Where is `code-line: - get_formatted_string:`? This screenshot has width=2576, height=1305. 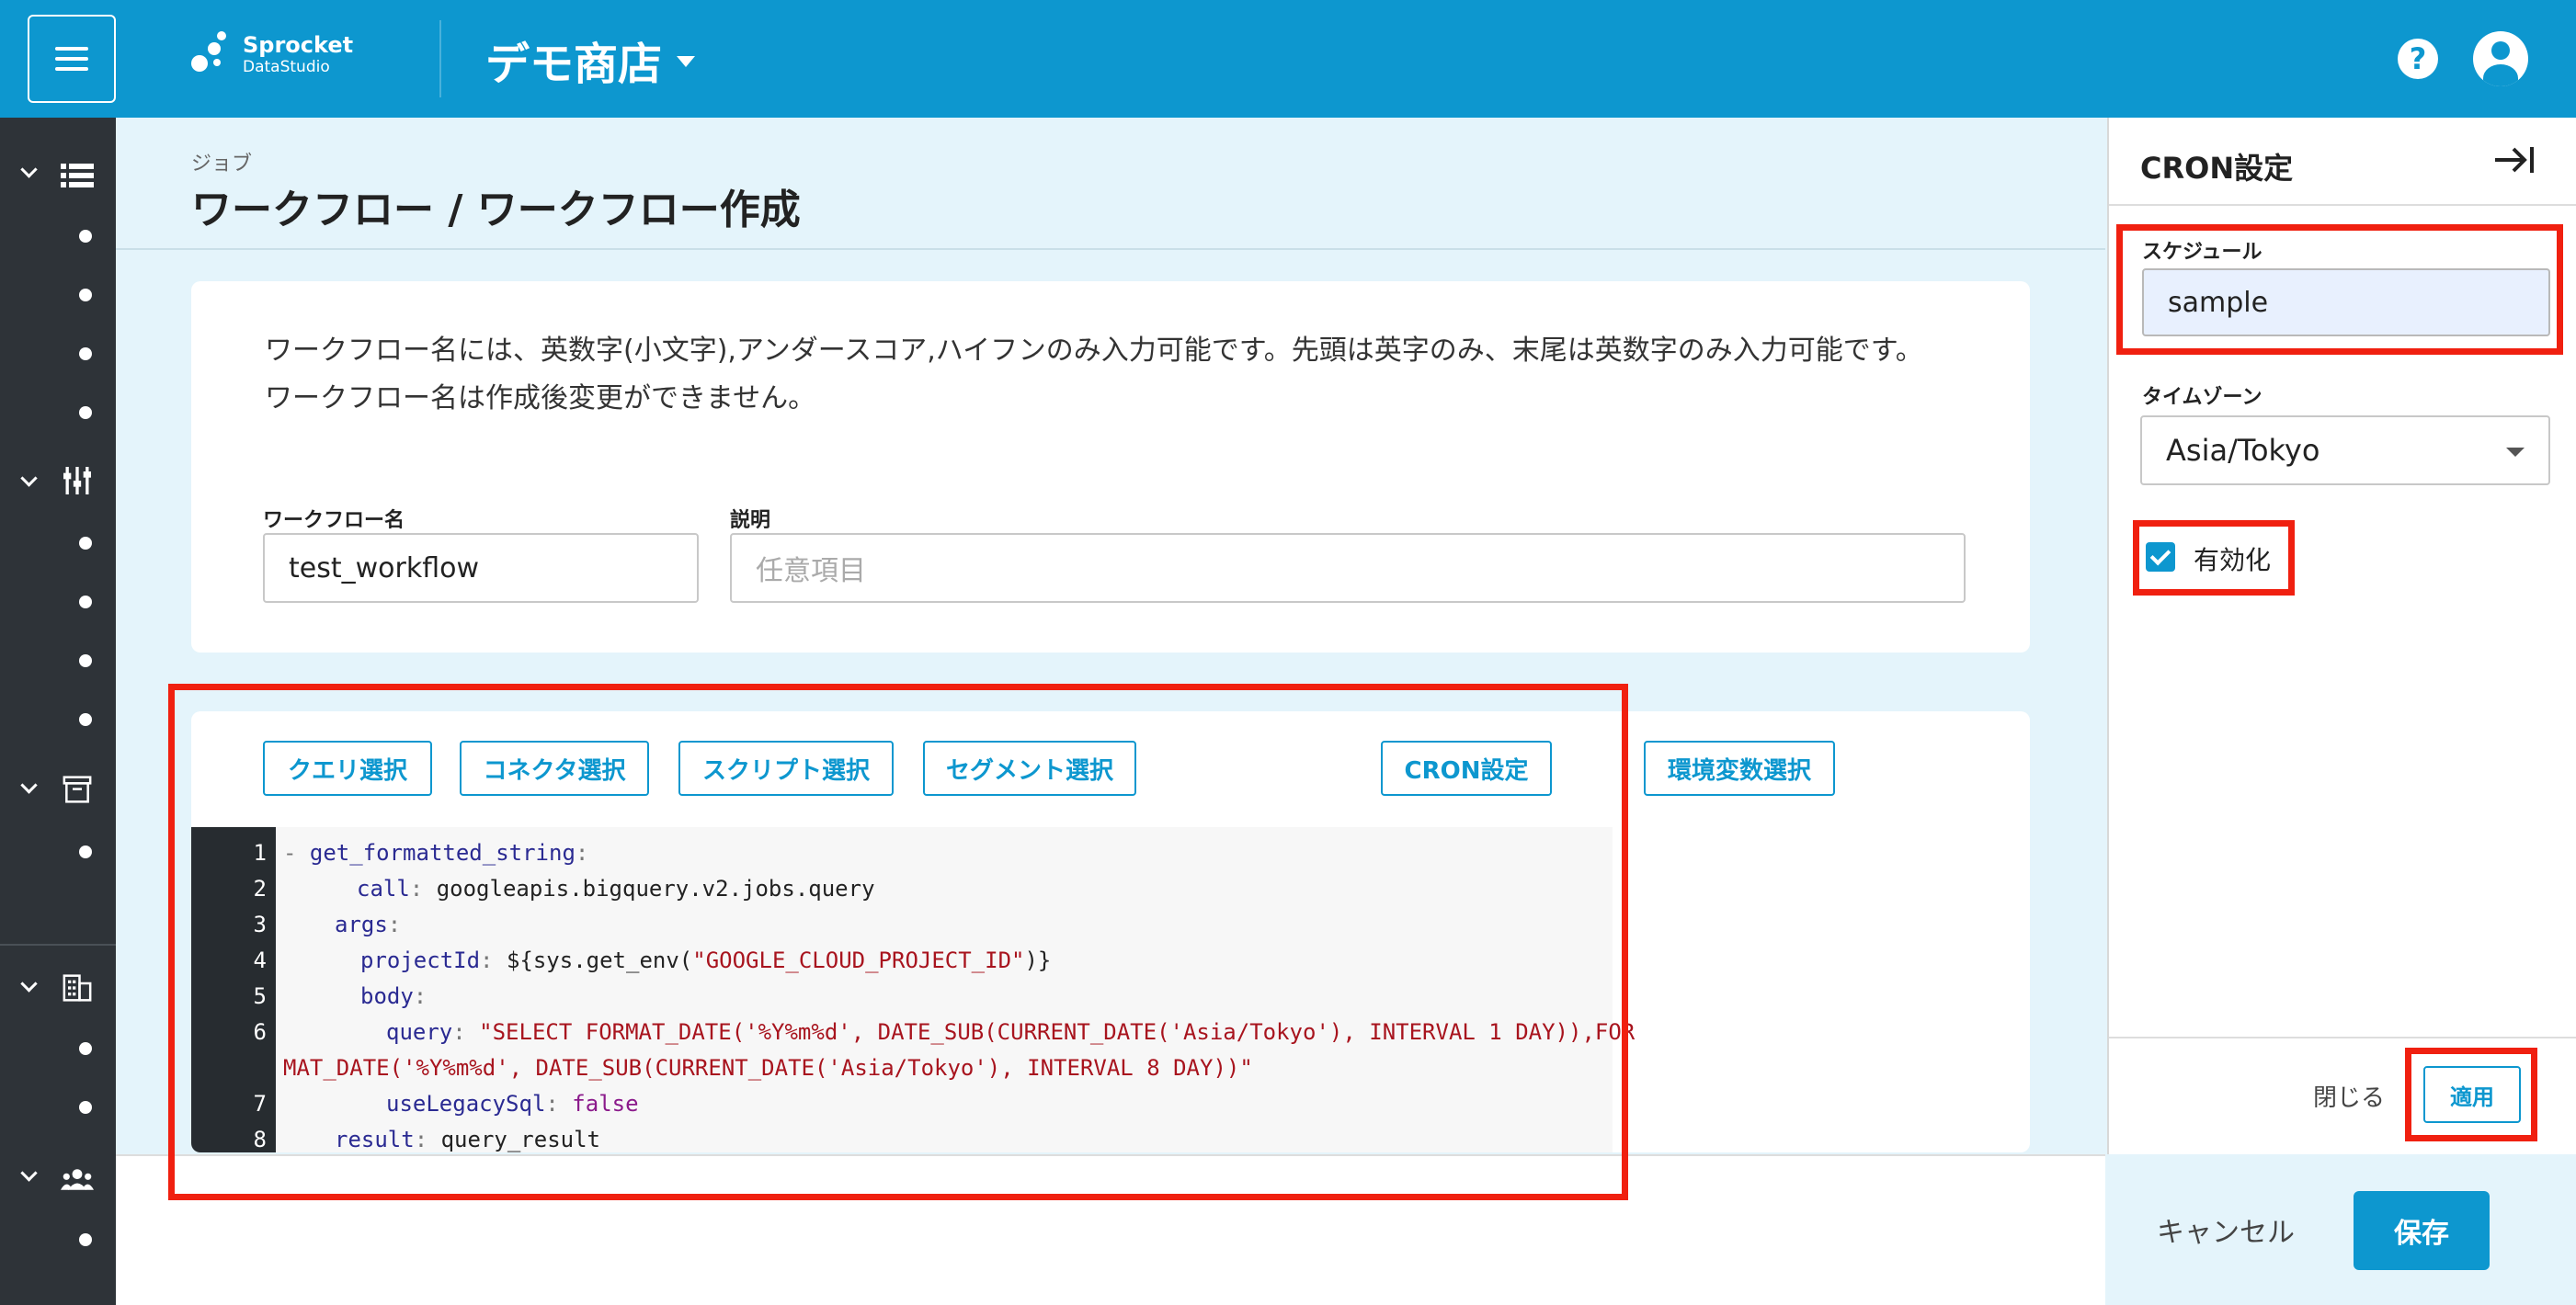 code-line: - get_formatted_string: is located at coordinates (436, 853).